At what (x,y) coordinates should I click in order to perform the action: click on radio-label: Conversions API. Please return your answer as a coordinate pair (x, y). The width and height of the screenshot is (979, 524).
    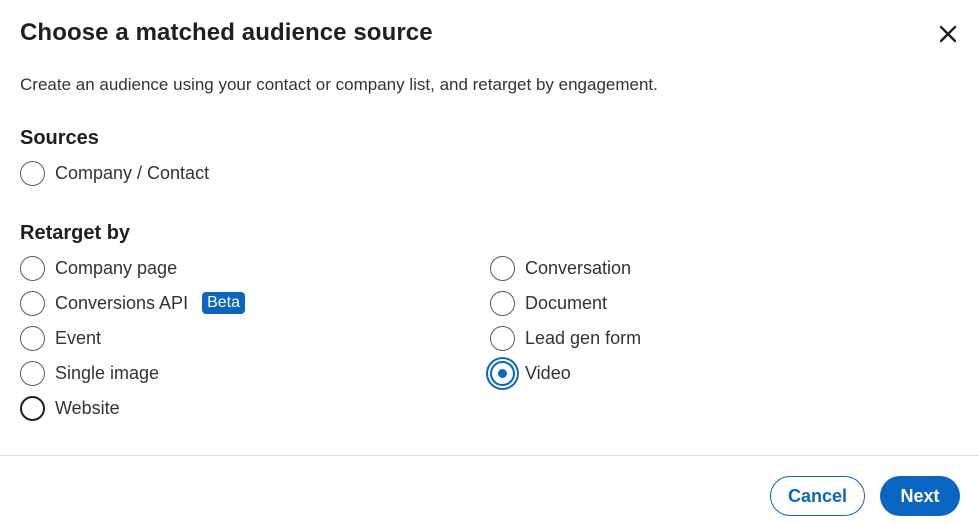
    Looking at the image, I should click on (122, 302).